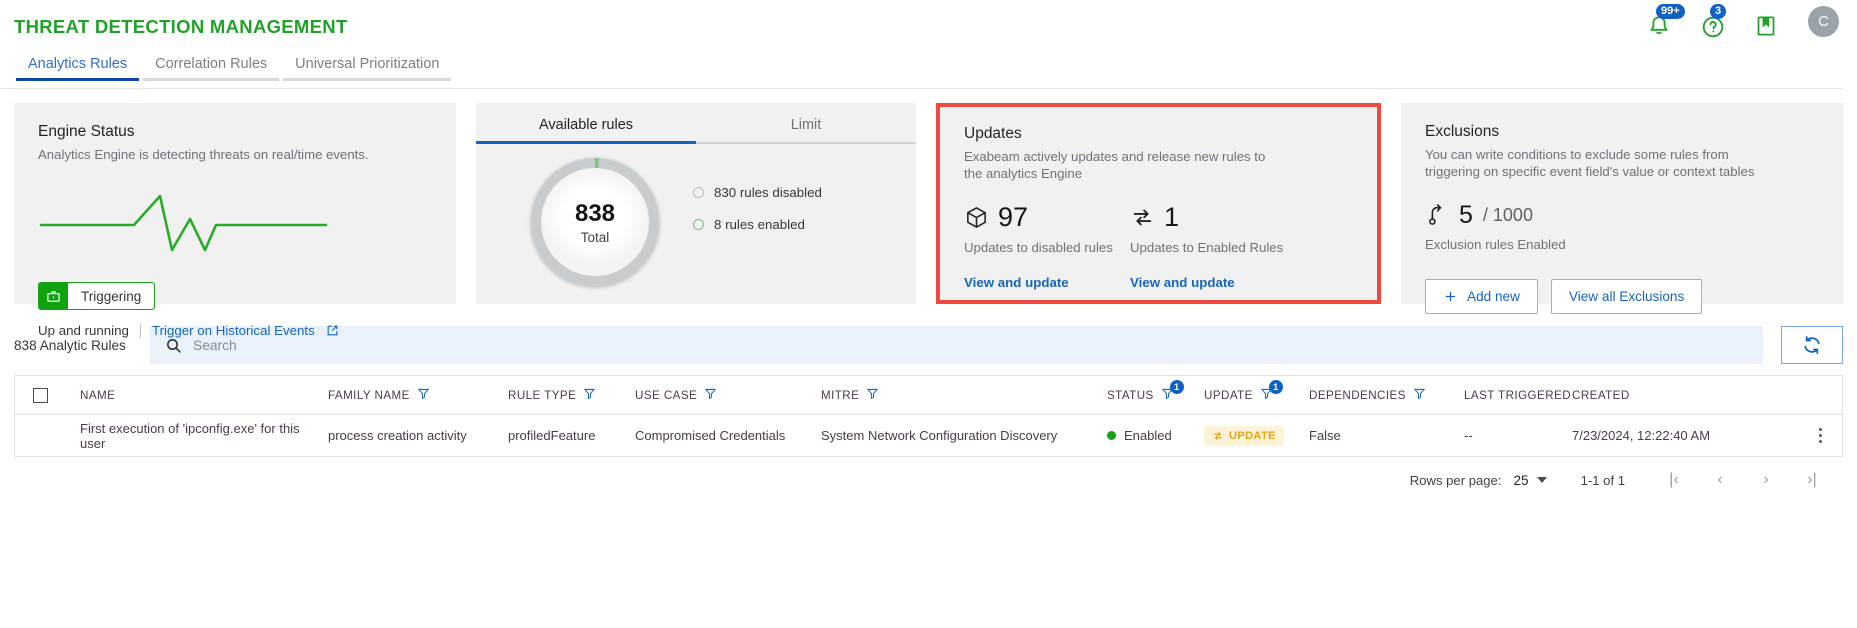 The width and height of the screenshot is (1857, 628). Describe the element at coordinates (1466, 215) in the screenshot. I see `exclusions-value: 5` at that location.